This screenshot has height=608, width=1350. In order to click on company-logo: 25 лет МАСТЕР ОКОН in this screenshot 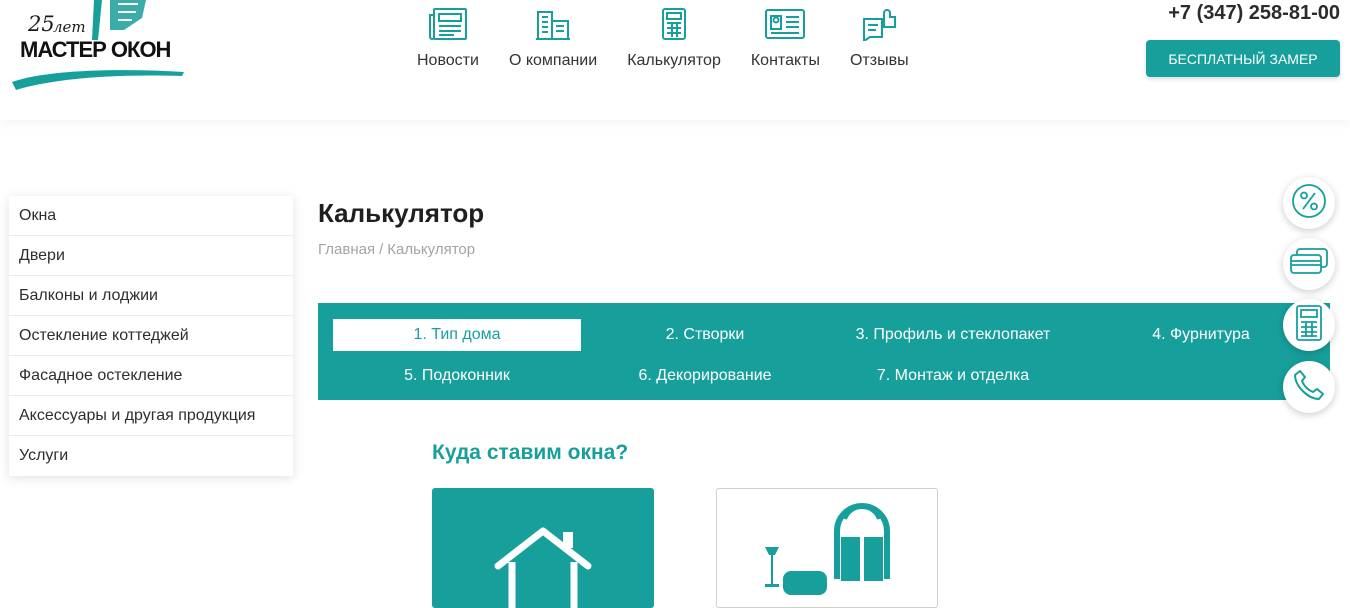, I will do `click(96, 47)`.